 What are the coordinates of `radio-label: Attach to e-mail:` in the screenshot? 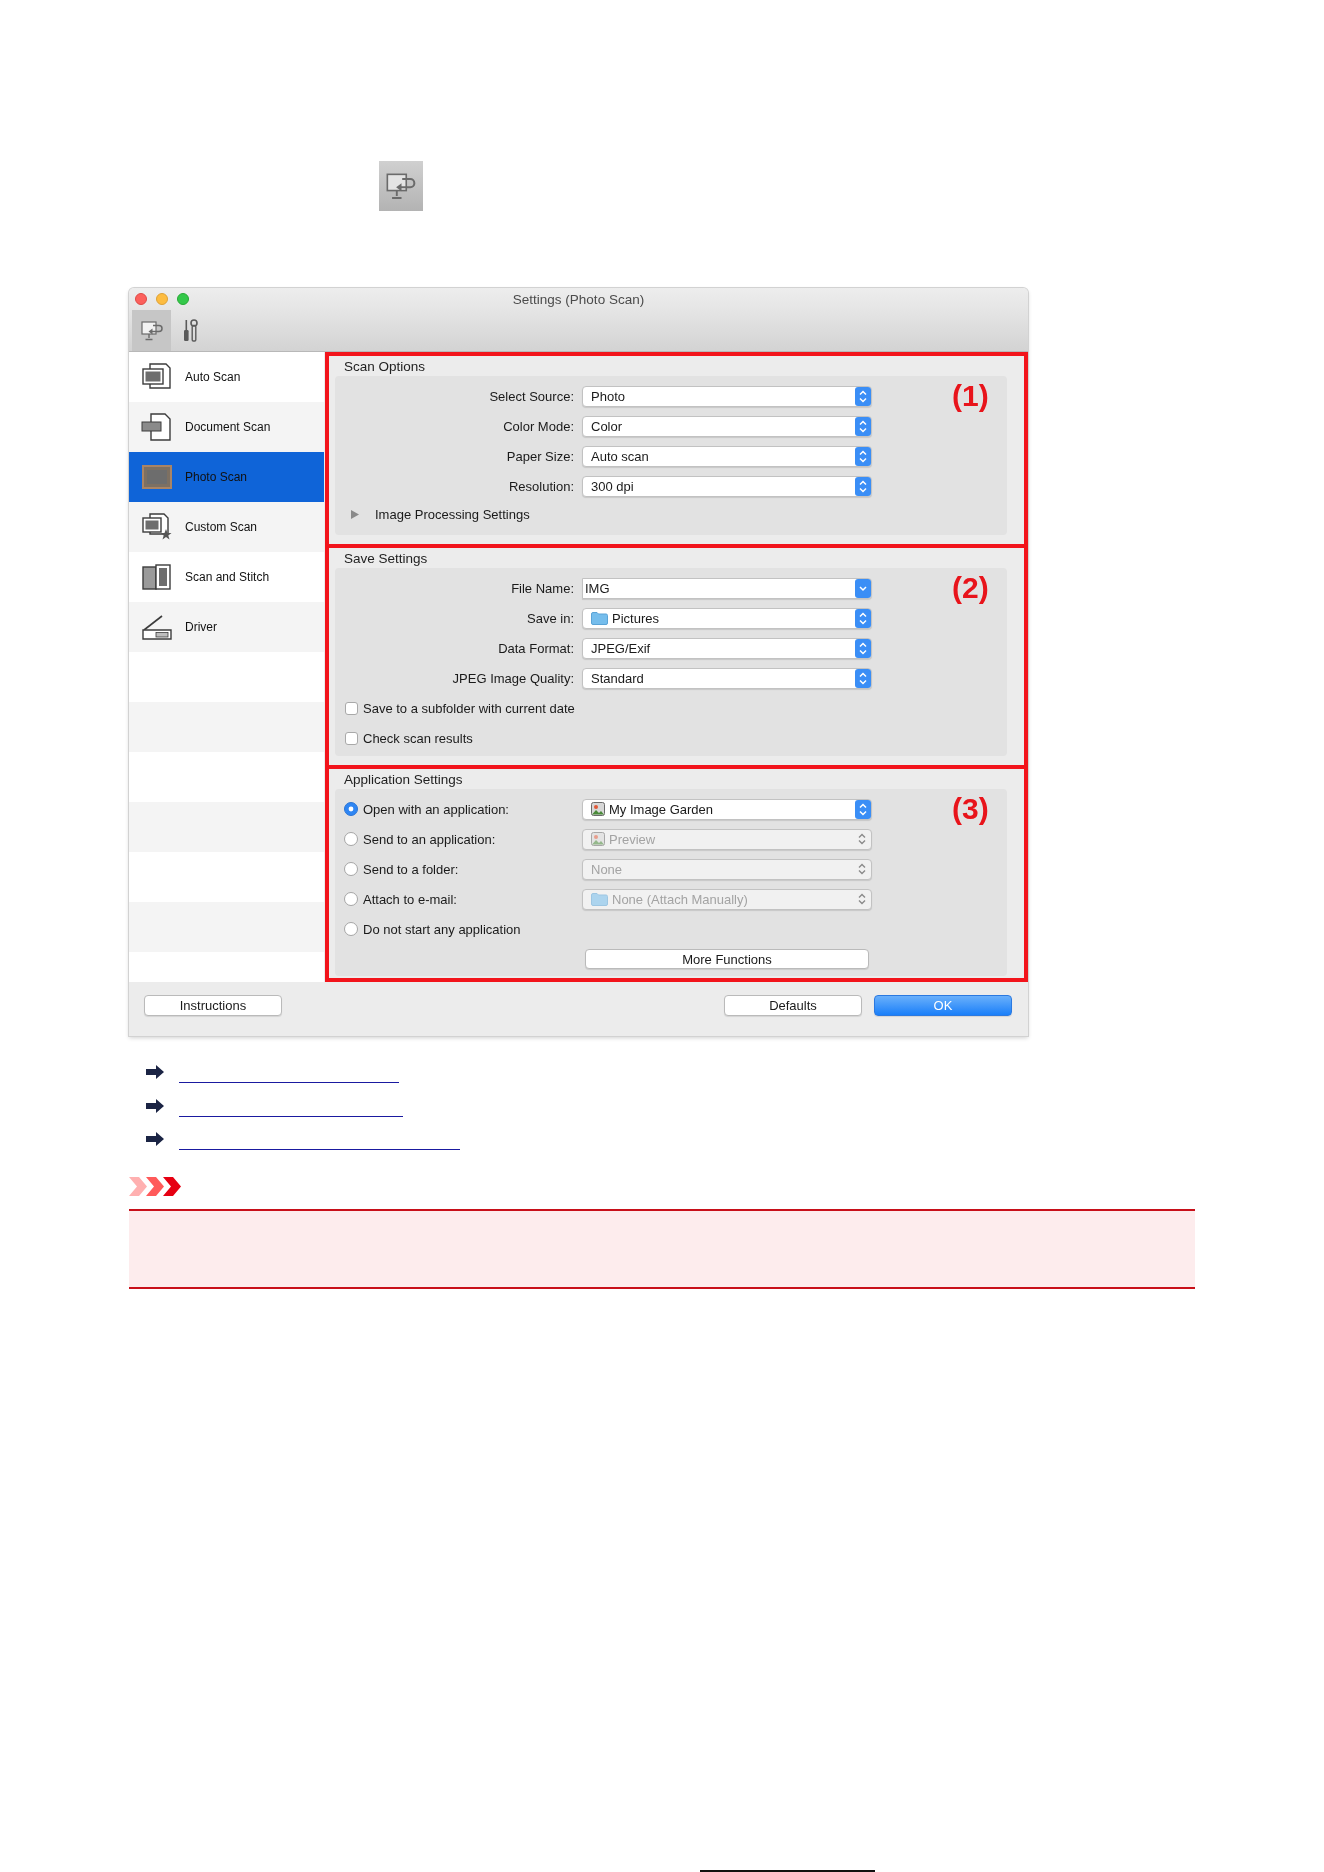 It's located at (410, 899).